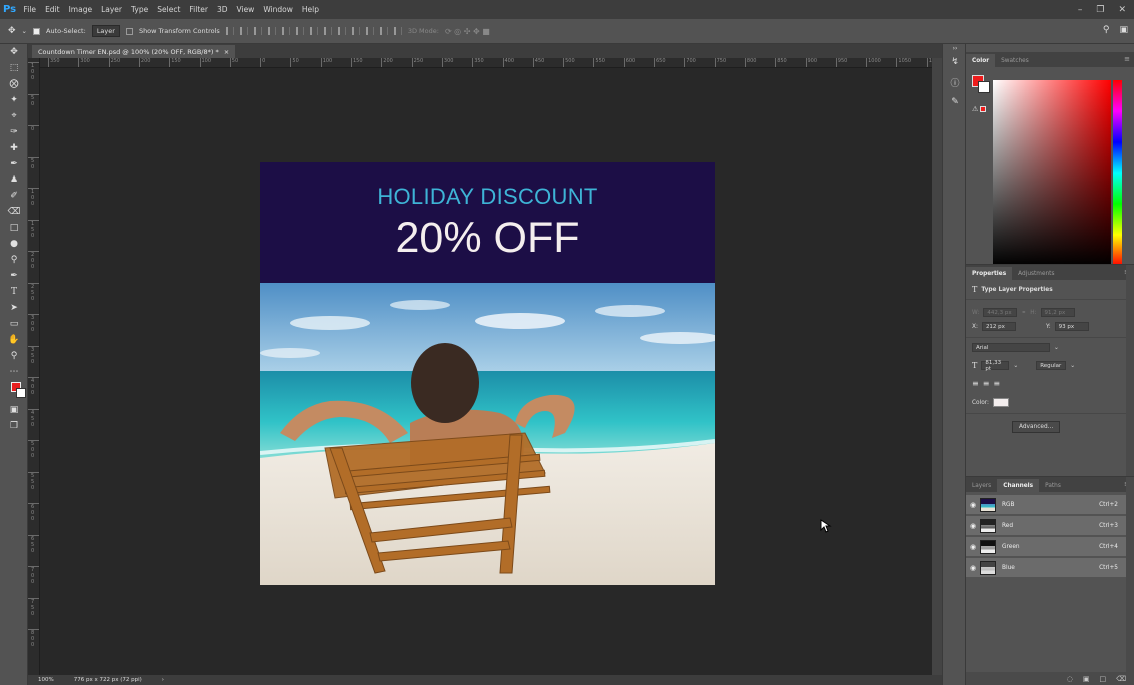  I want to click on close-icon: ✕, so click(1122, 10).